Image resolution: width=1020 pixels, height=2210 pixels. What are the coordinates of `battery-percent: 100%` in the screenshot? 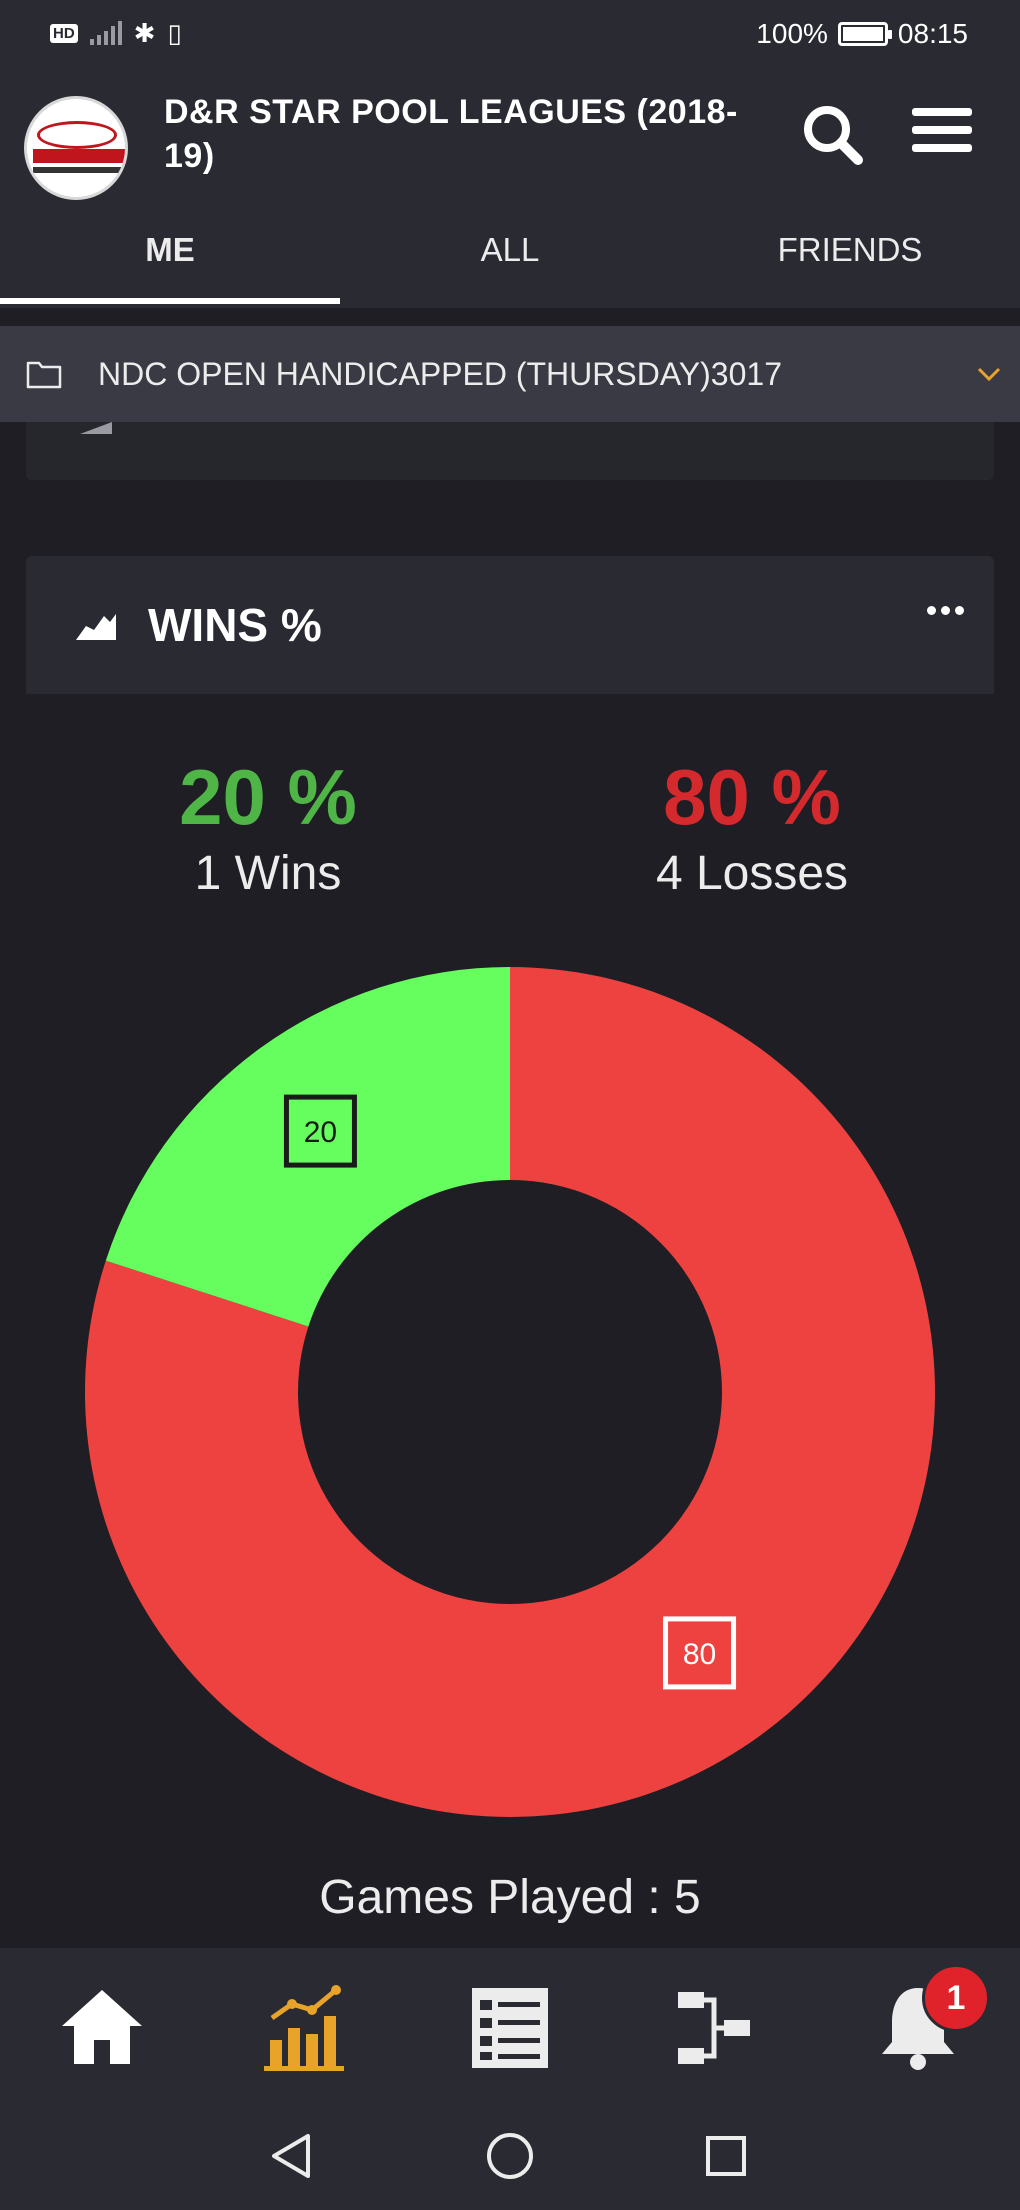 It's located at (792, 33).